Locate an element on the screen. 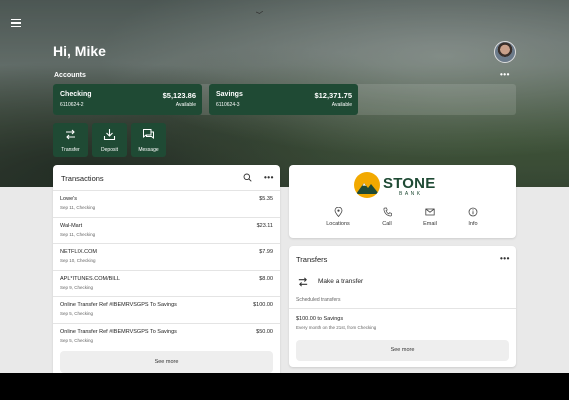 Image resolution: width=569 pixels, height=400 pixels. transaction-meta: Sep 10, Checking is located at coordinates (78, 260).